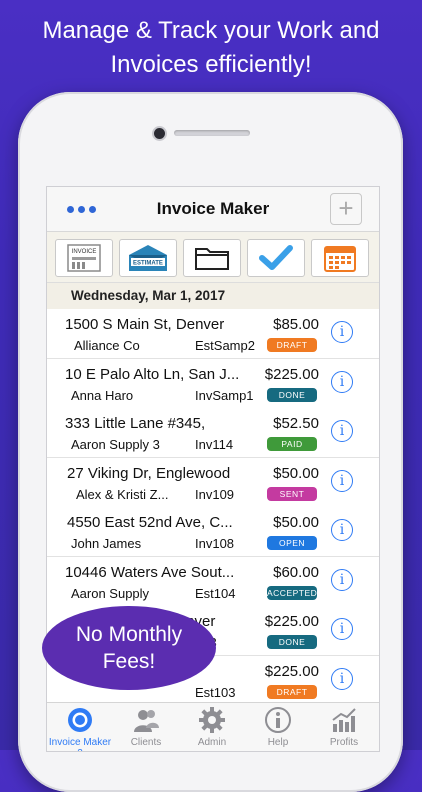 The image size is (422, 792). I want to click on calendar-button, so click(340, 258).